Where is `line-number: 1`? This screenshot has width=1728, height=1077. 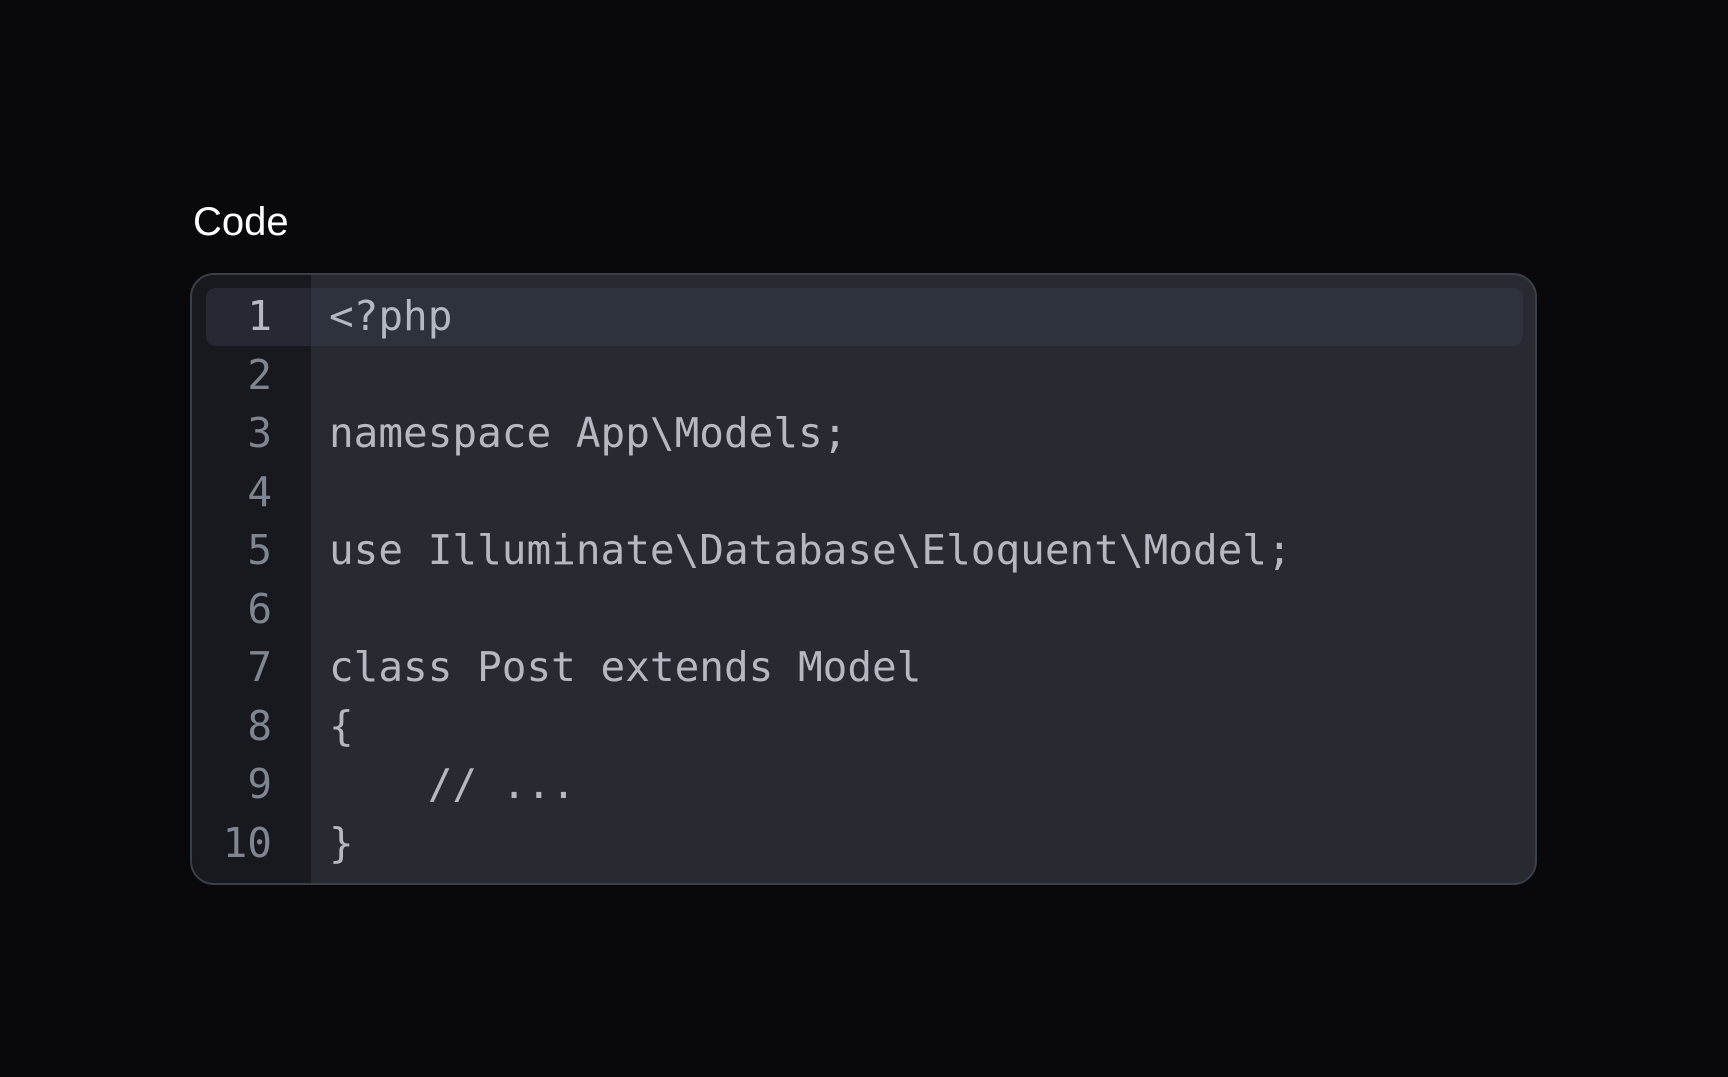 line-number: 1 is located at coordinates (259, 316).